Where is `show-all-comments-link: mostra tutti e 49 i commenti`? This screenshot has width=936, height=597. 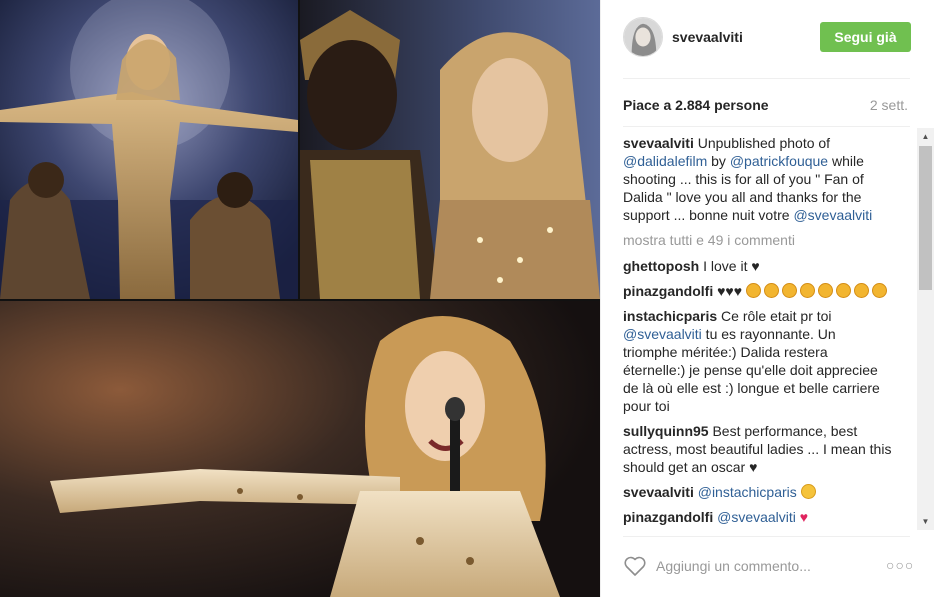 show-all-comments-link: mostra tutti e 49 i commenti is located at coordinates (758, 240).